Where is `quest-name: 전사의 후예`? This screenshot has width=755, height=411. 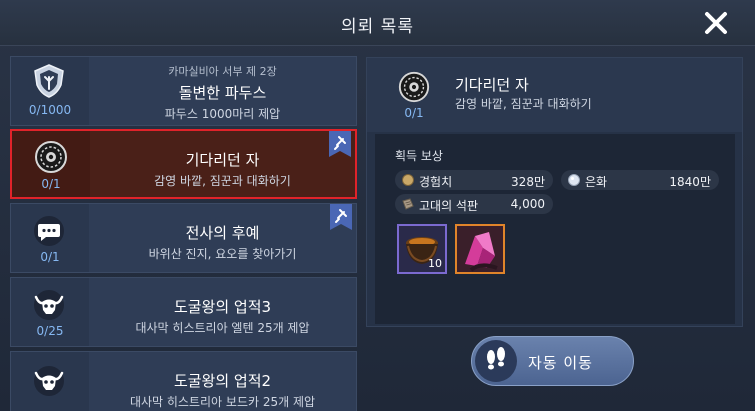 quest-name: 전사의 후예 is located at coordinates (222, 233).